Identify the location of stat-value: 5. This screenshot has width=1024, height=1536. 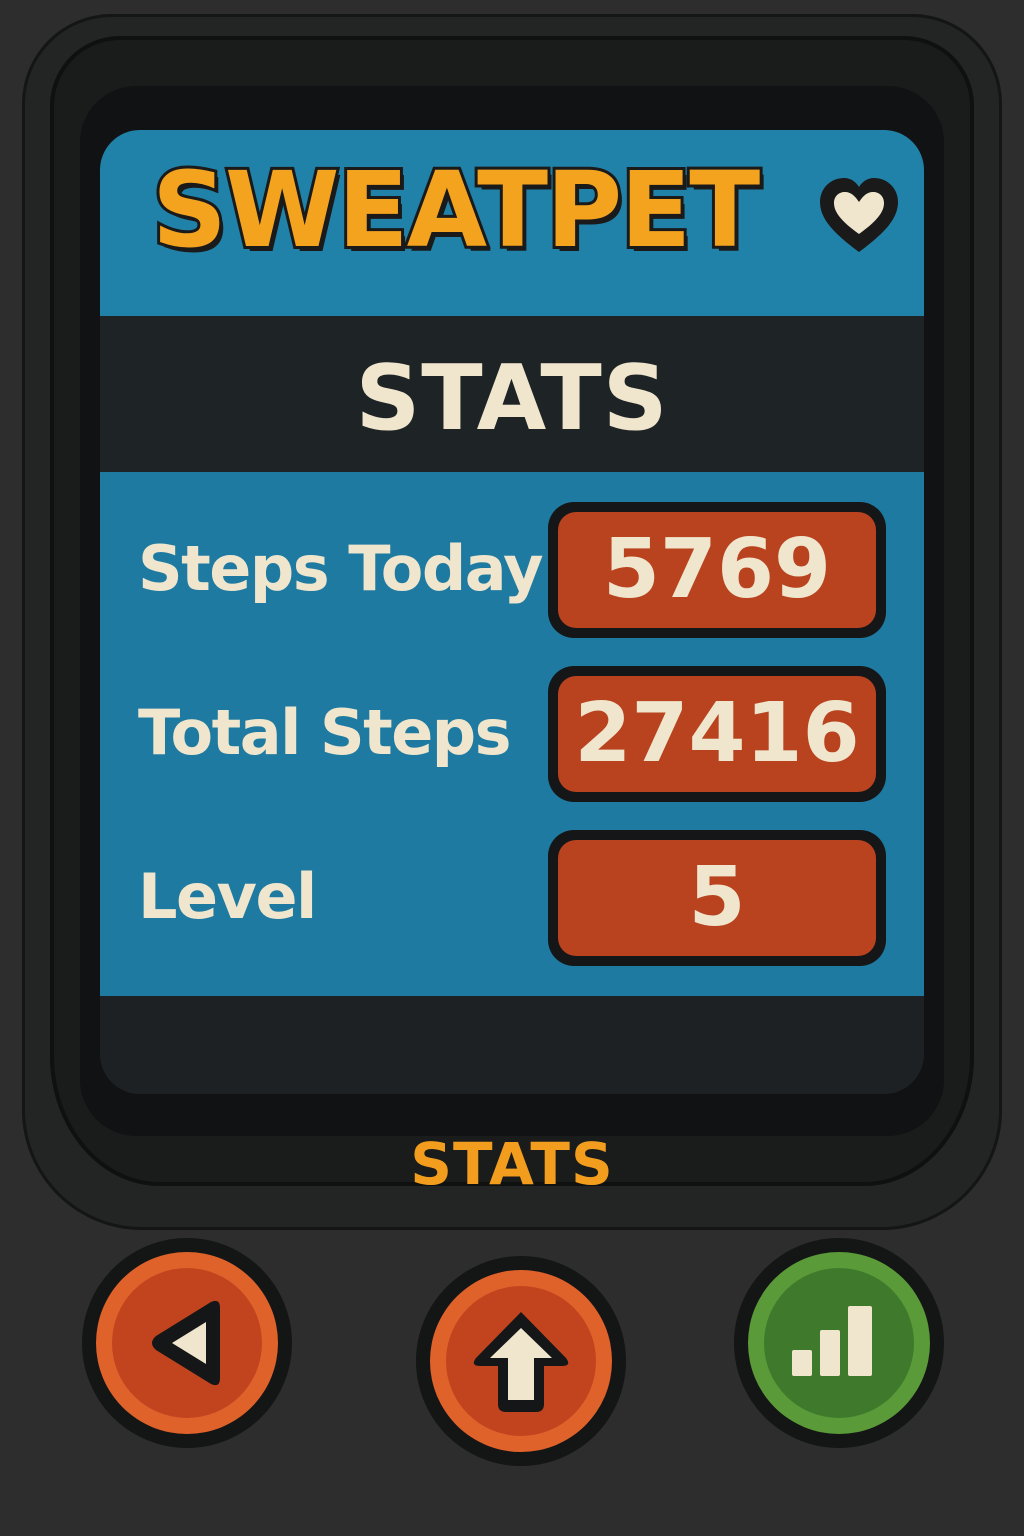
(717, 898).